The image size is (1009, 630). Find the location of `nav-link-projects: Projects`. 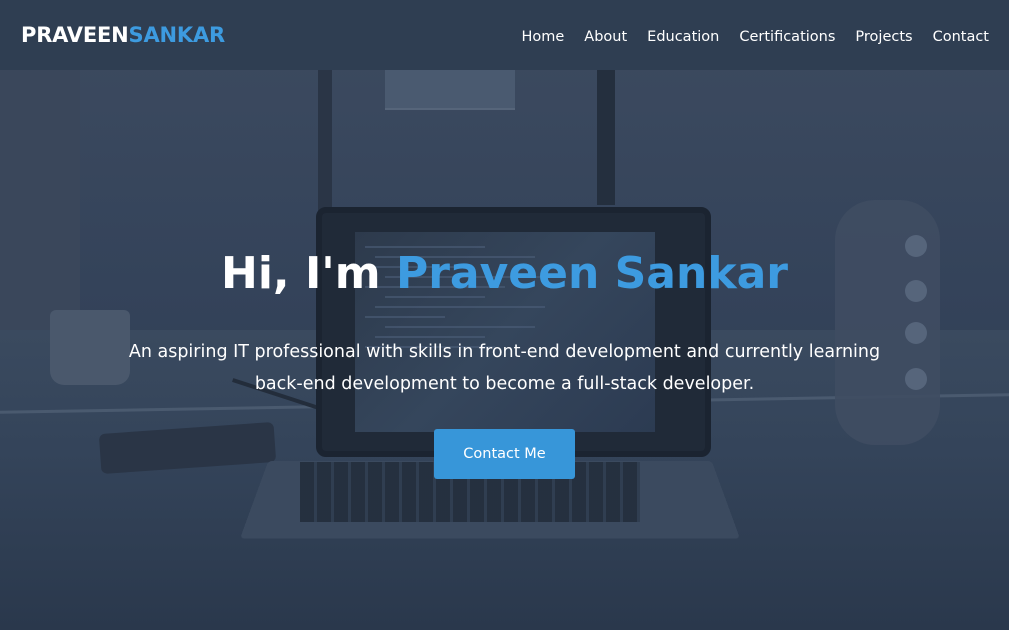

nav-link-projects: Projects is located at coordinates (883, 37).